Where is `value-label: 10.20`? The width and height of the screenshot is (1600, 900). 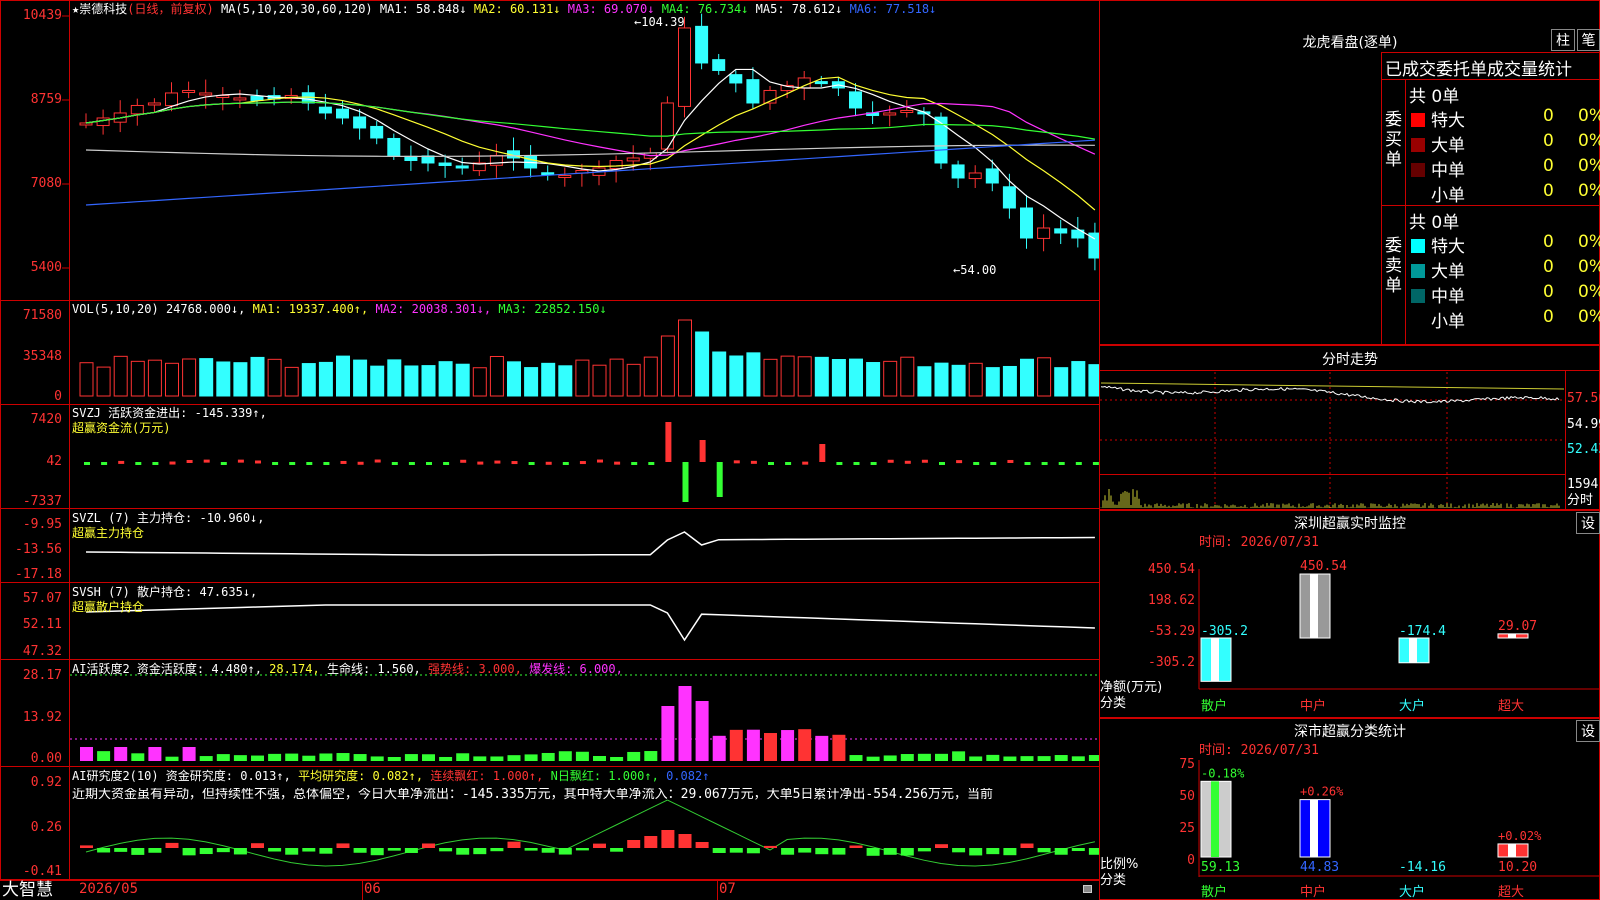 value-label: 10.20 is located at coordinates (1517, 867).